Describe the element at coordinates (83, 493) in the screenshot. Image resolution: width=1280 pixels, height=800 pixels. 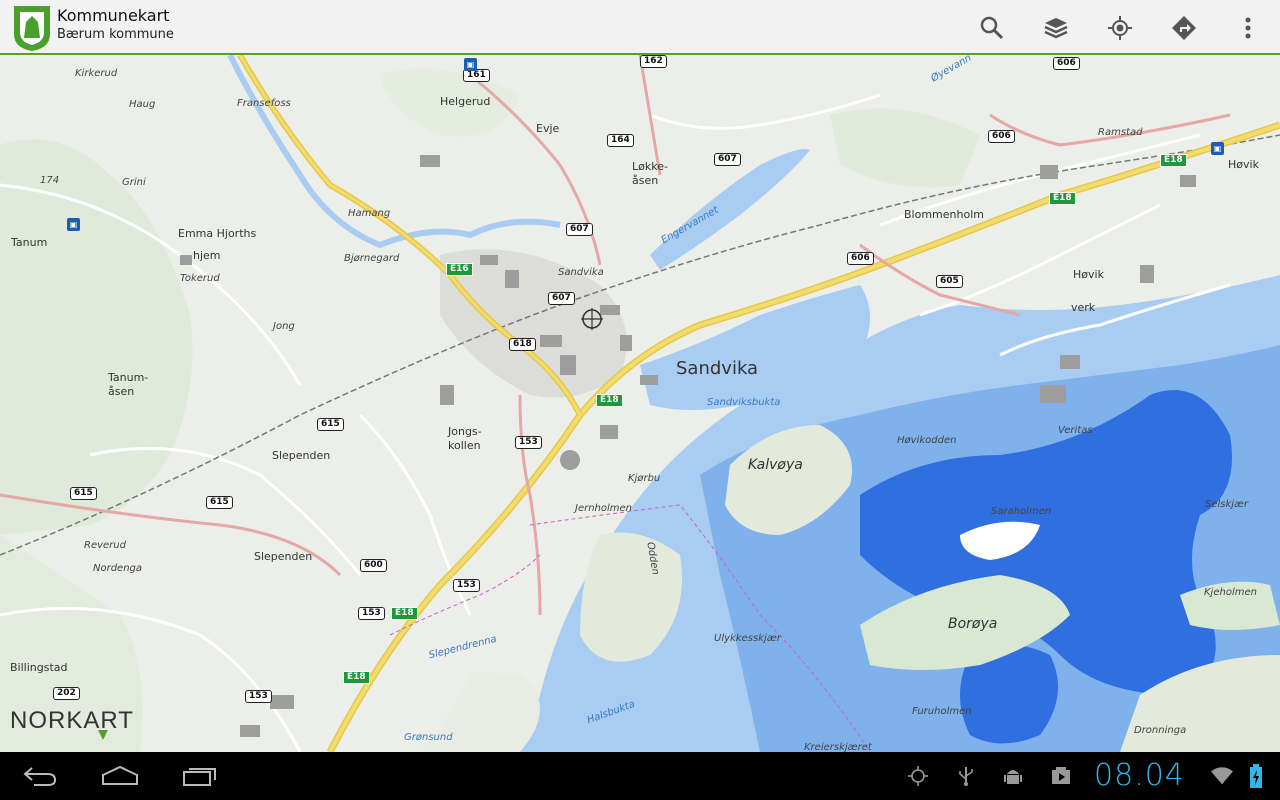
I see `road-shield-615b: 615` at that location.